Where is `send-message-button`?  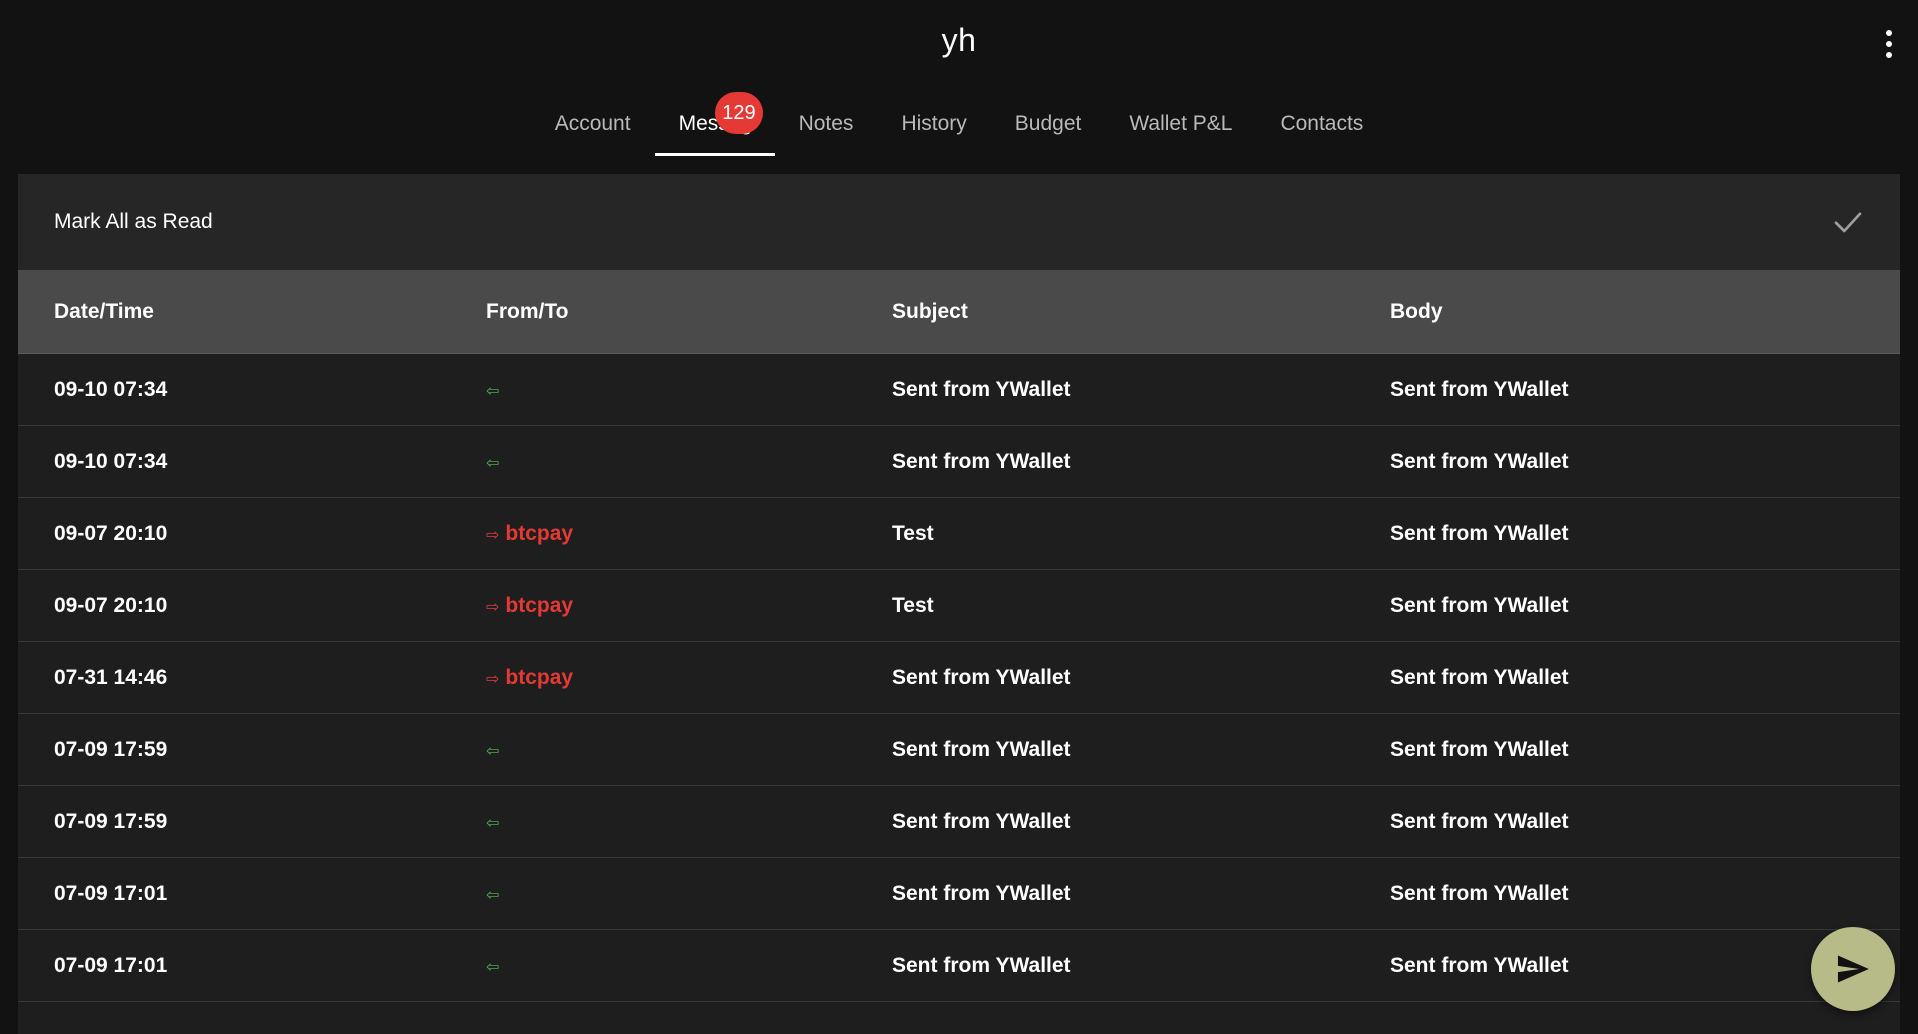 send-message-button is located at coordinates (1853, 969).